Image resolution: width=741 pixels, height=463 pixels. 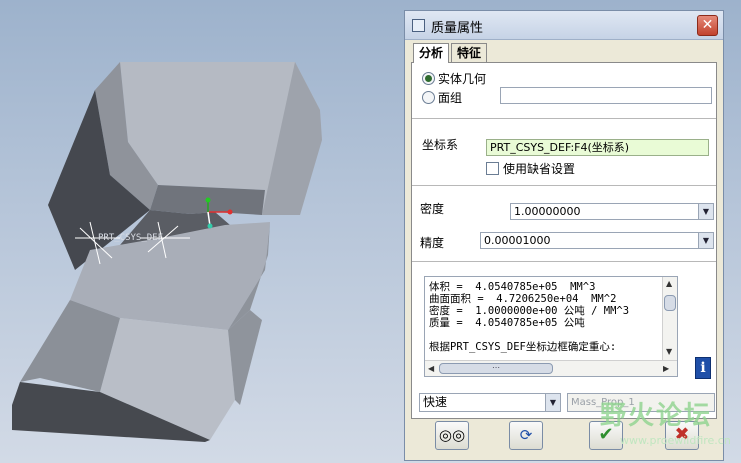 I want to click on quilt-label: 面组, so click(x=450, y=98).